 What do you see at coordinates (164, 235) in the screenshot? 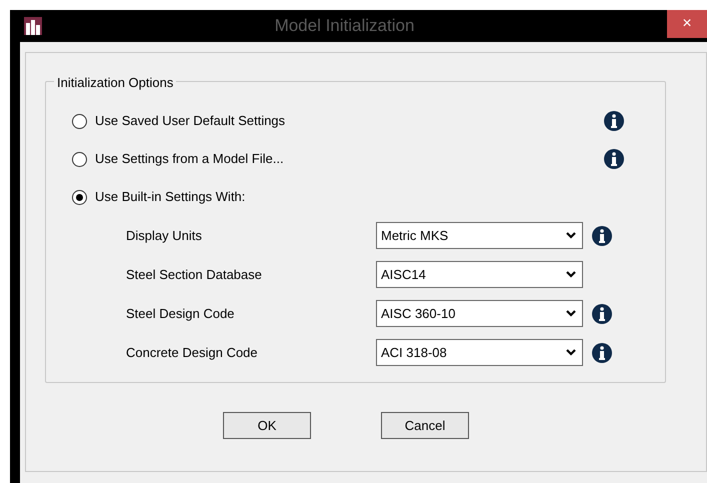
I see `setting-label: Display Units` at bounding box center [164, 235].